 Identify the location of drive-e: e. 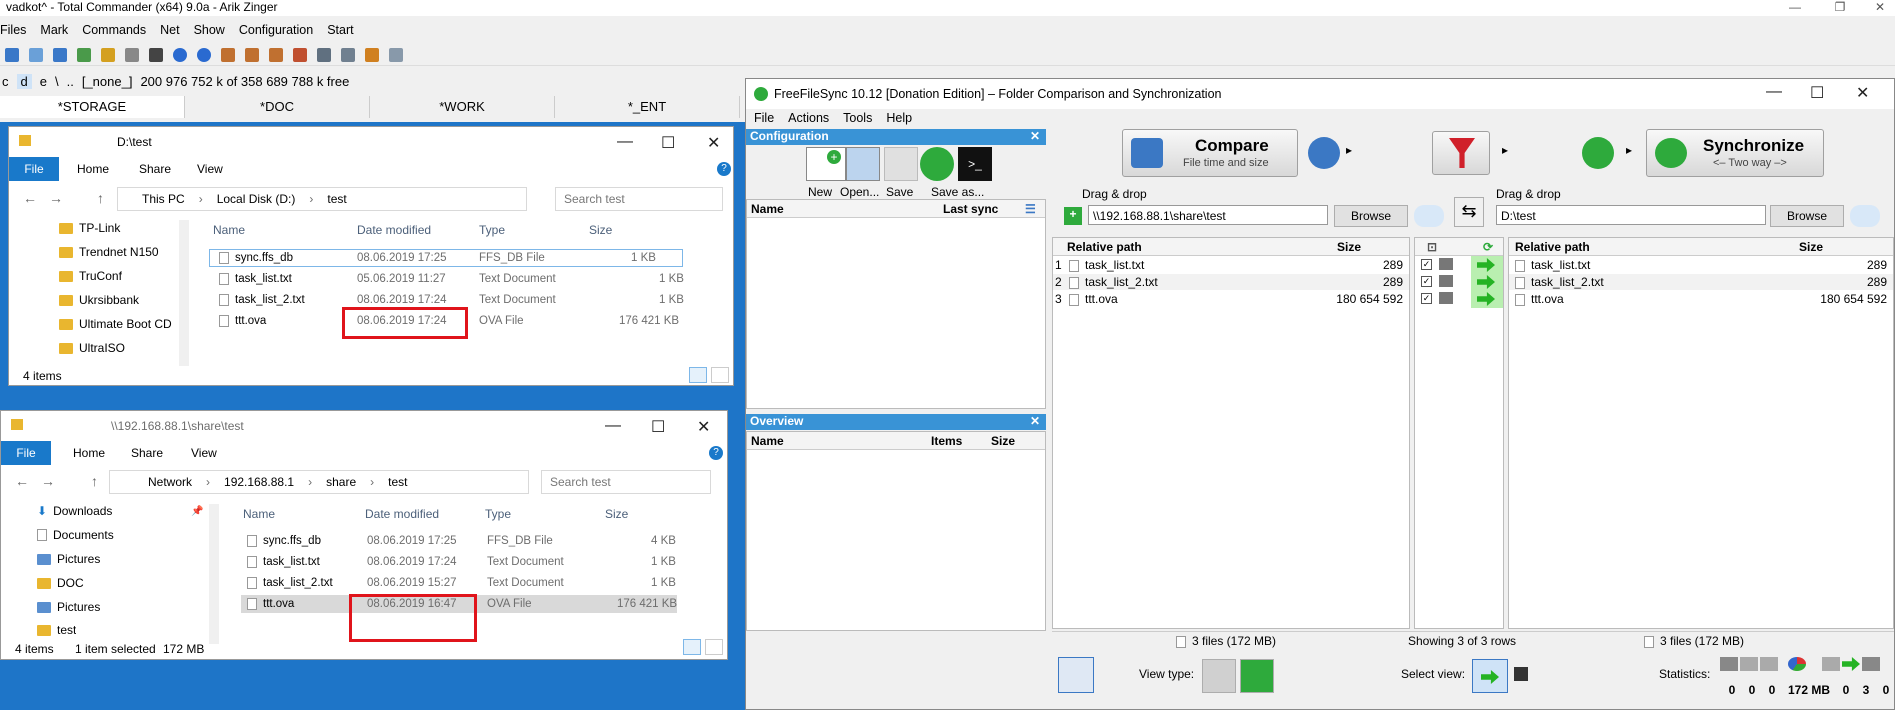
(43, 81).